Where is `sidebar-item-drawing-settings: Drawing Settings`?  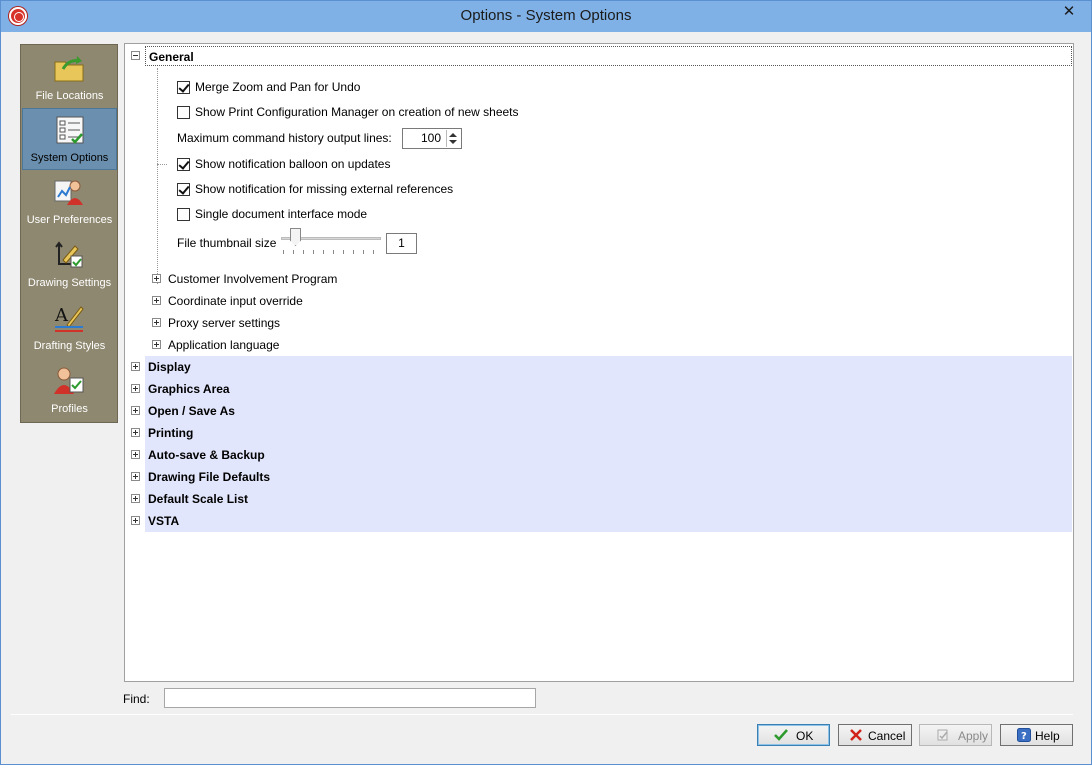 sidebar-item-drawing-settings: Drawing Settings is located at coordinates (69, 265).